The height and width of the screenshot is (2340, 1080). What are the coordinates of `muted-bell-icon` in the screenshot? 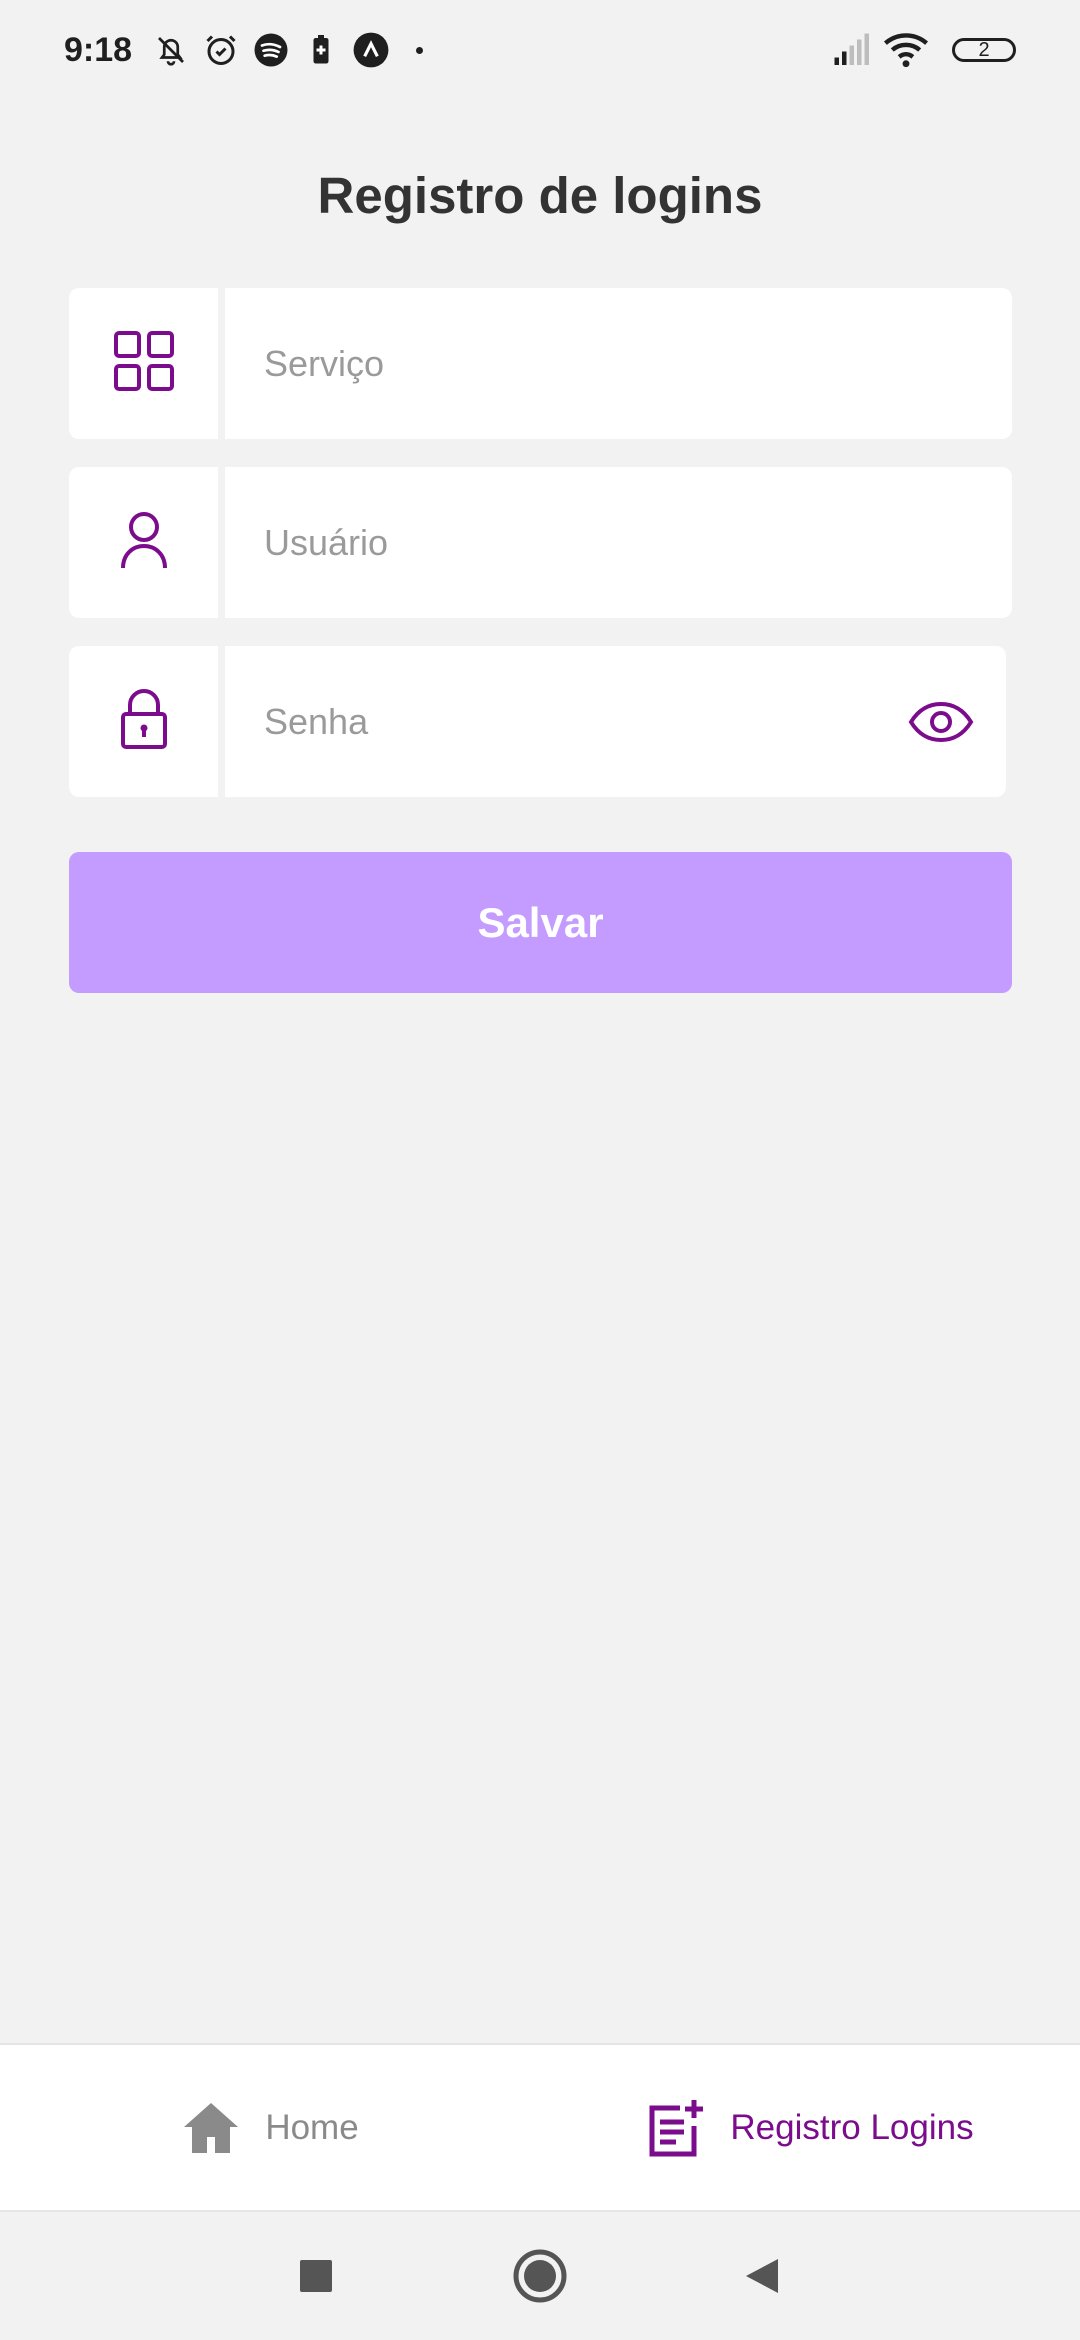 It's located at (171, 50).